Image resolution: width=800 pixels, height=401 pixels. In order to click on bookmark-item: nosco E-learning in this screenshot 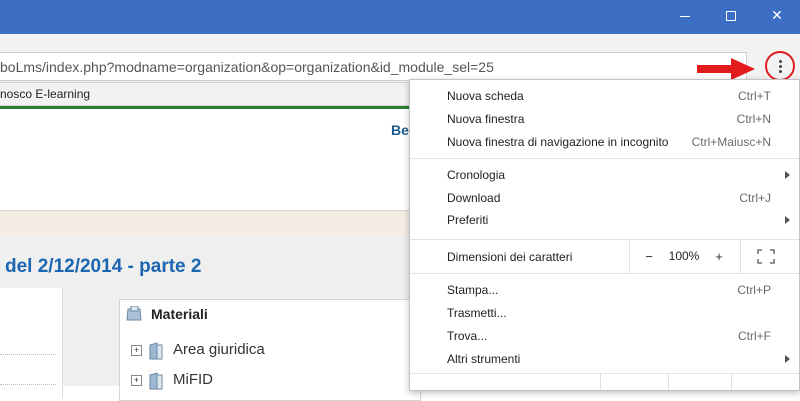, I will do `click(45, 94)`.